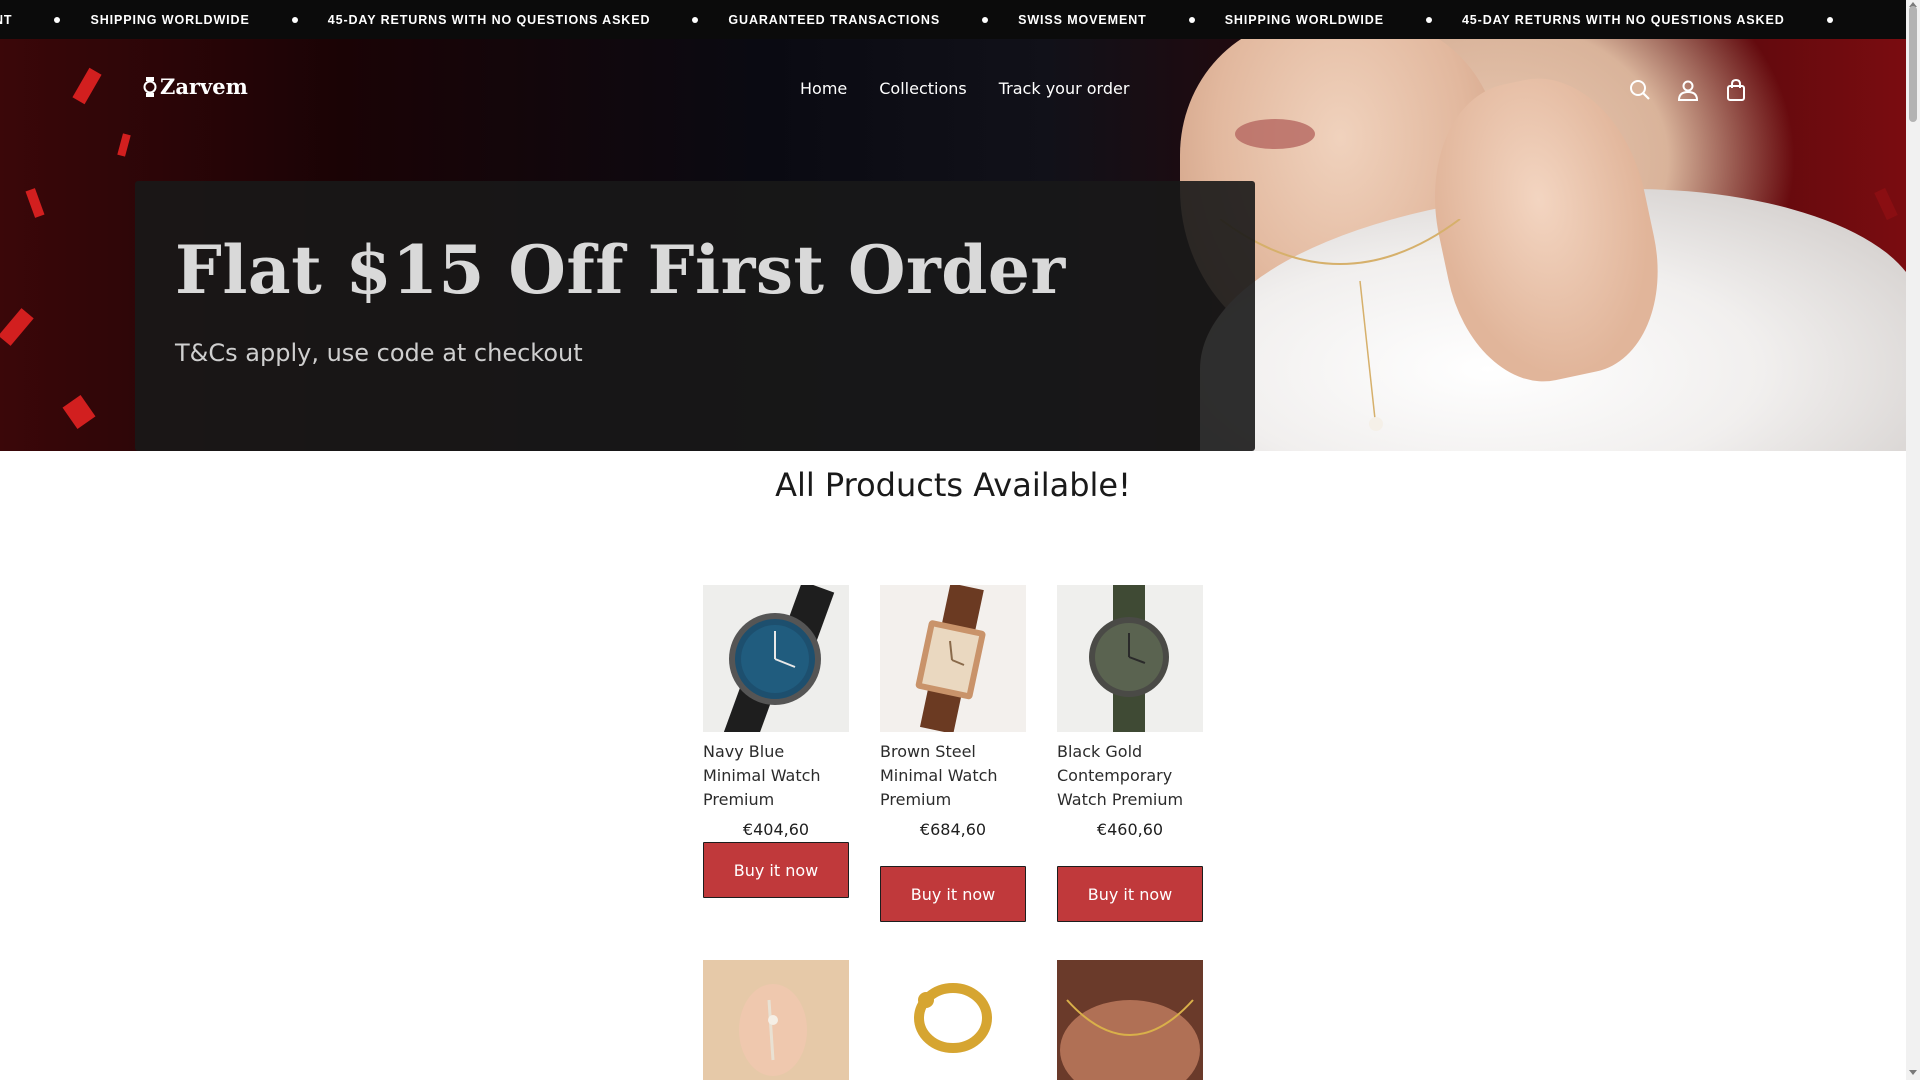  What do you see at coordinates (922, 88) in the screenshot?
I see `nav-collections: Collections` at bounding box center [922, 88].